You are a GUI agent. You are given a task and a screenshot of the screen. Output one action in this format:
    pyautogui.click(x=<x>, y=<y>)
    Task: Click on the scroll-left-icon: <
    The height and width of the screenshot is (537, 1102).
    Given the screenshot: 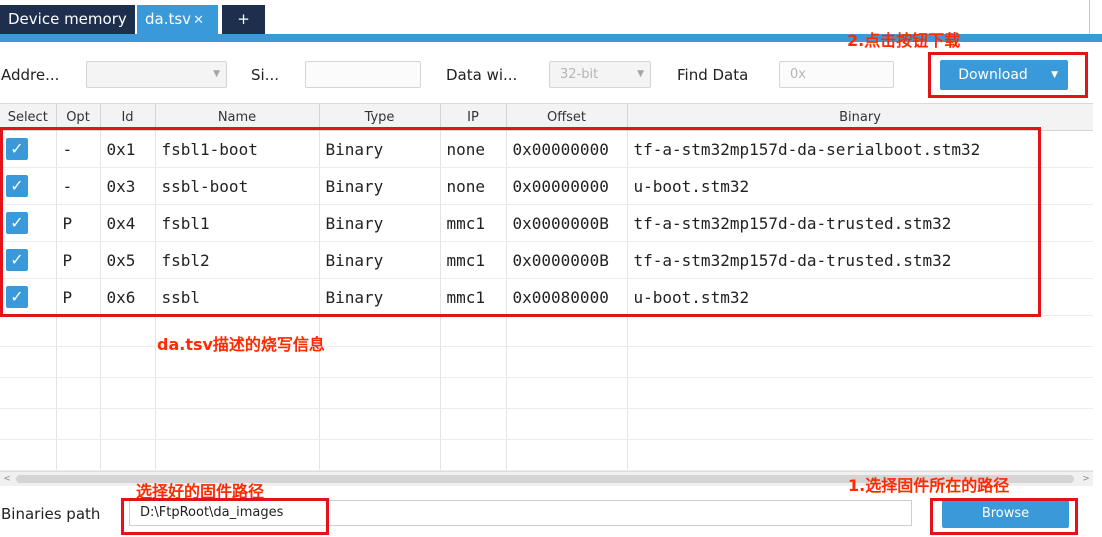 What is the action you would take?
    pyautogui.click(x=7, y=479)
    